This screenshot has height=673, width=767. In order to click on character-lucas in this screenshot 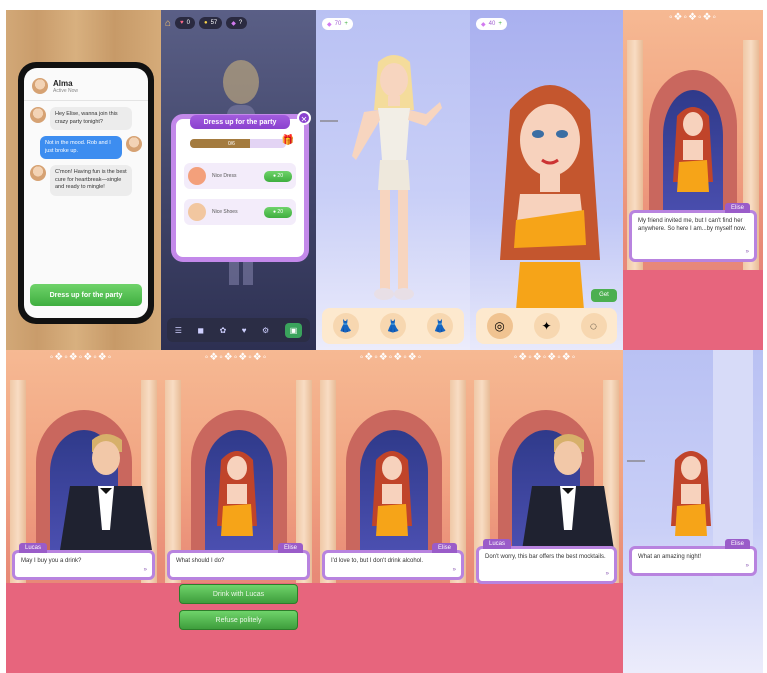, I will do `click(106, 492)`.